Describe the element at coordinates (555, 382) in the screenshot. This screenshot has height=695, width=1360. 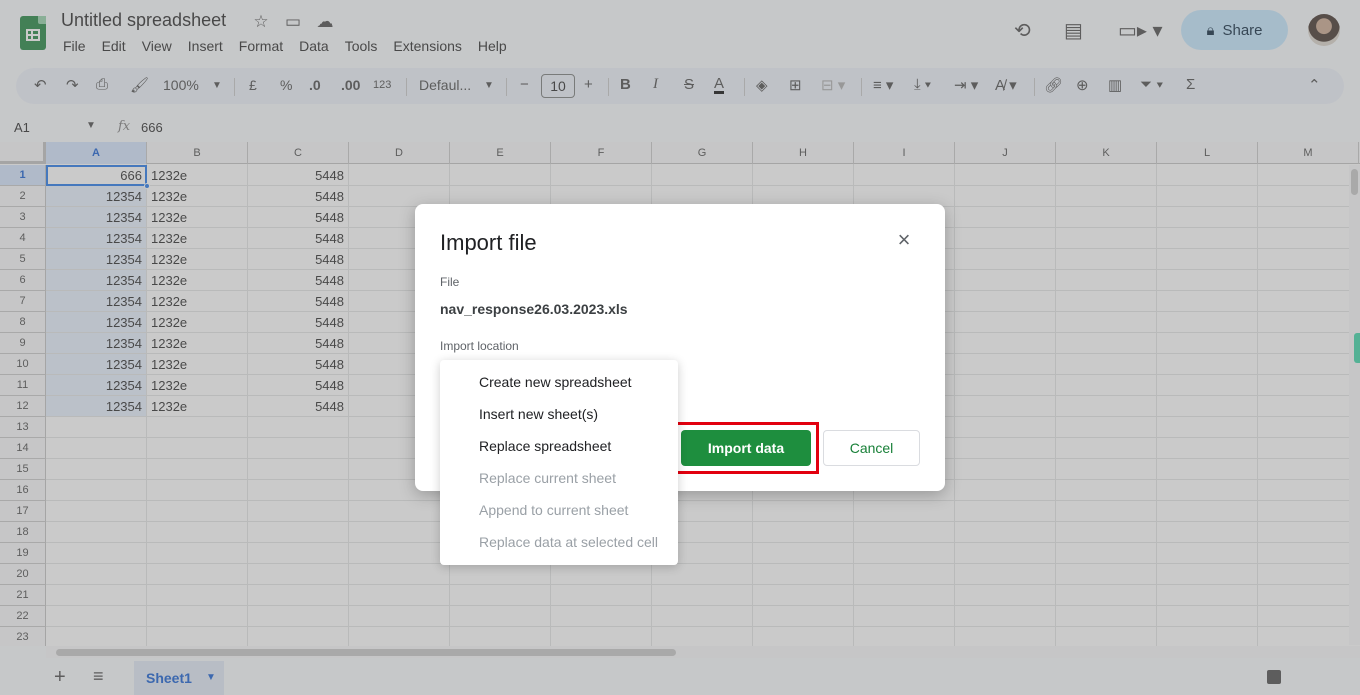
I see `import-option-create-new-spreadsheet: Create new spreadsheet` at that location.